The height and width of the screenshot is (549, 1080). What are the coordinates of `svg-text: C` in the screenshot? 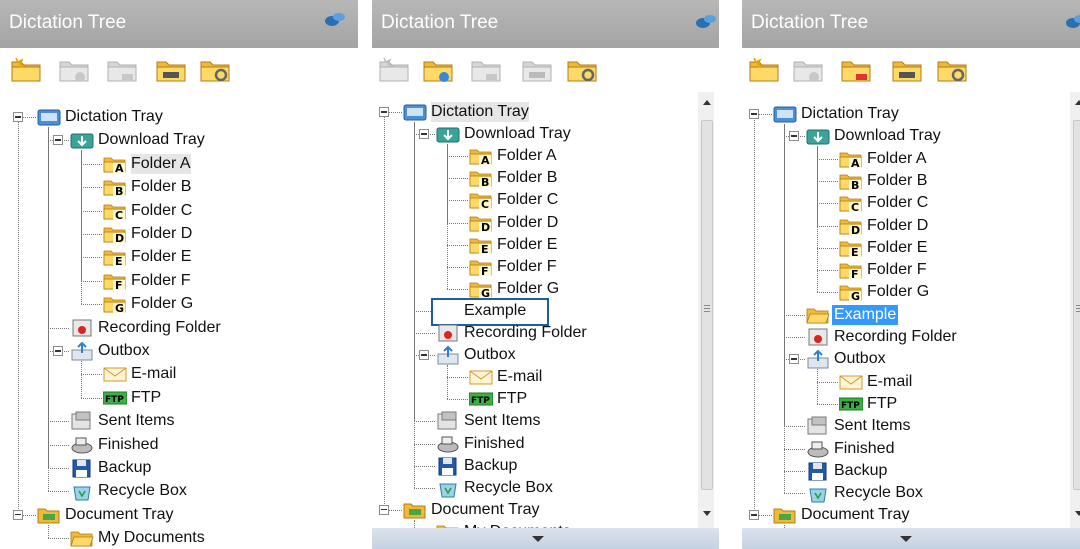 It's located at (855, 207).